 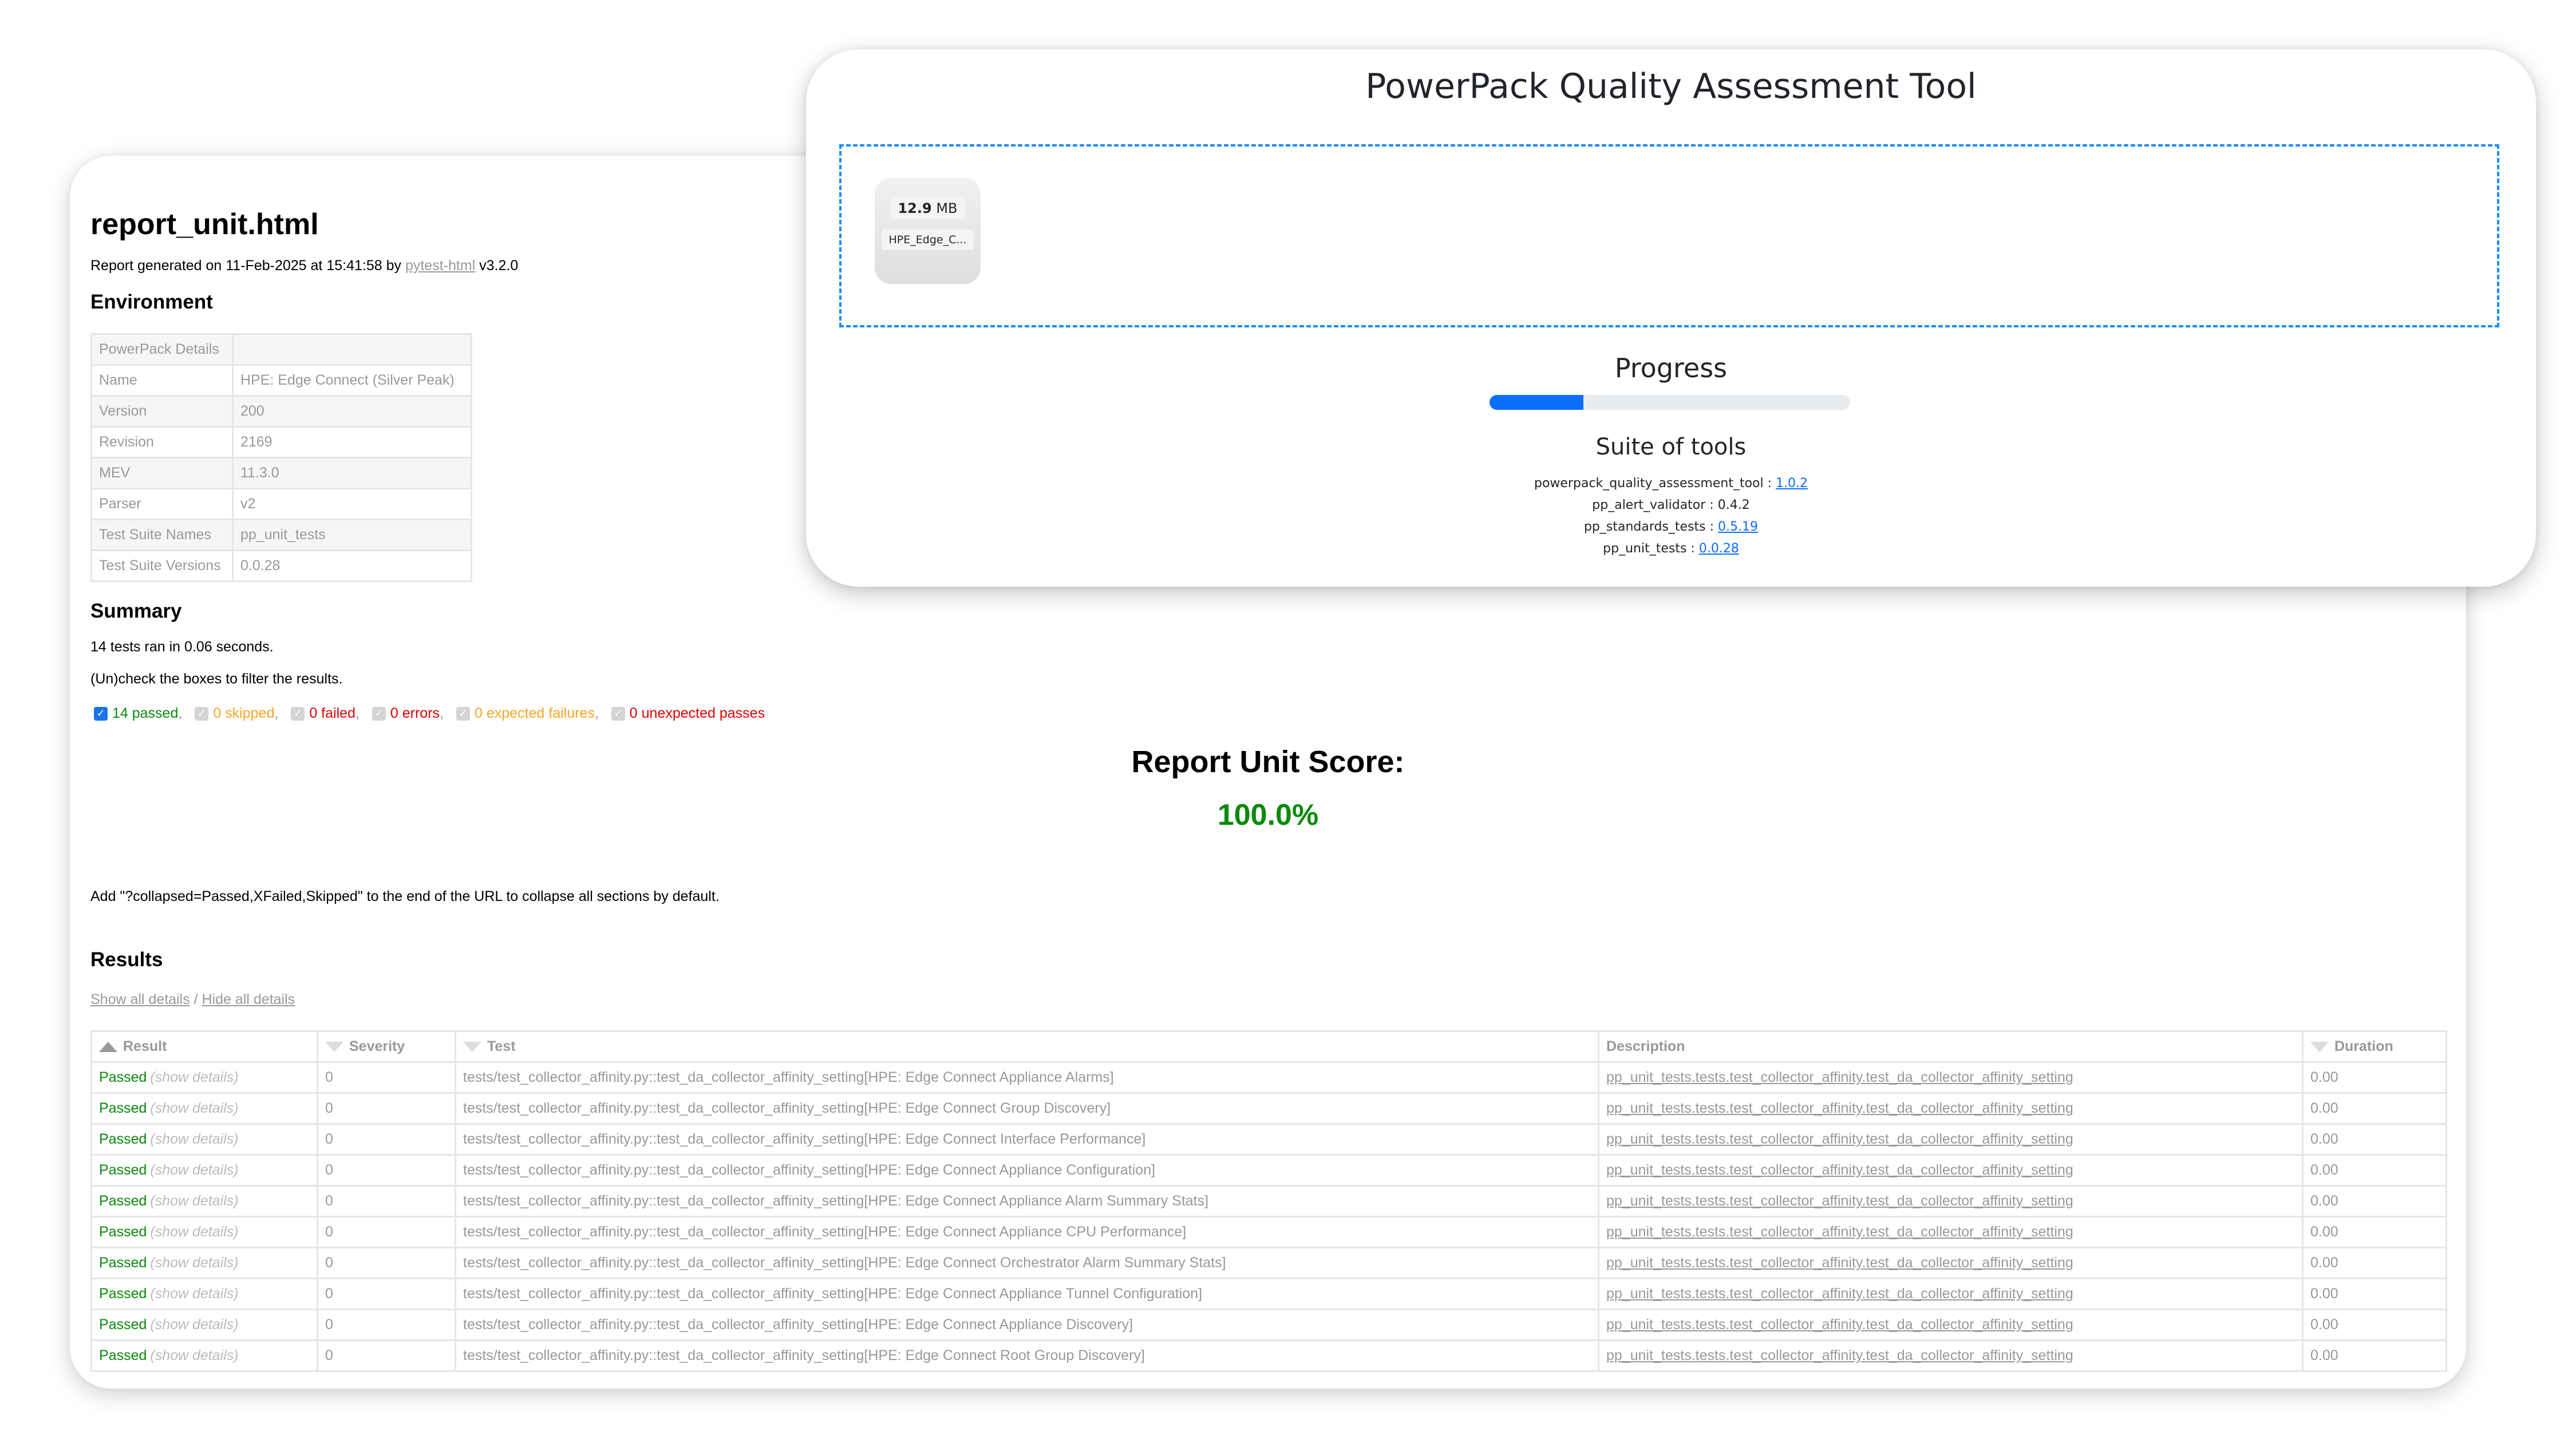 What do you see at coordinates (2374, 1170) in the screenshot?
I see `duration-cell: 0.00` at bounding box center [2374, 1170].